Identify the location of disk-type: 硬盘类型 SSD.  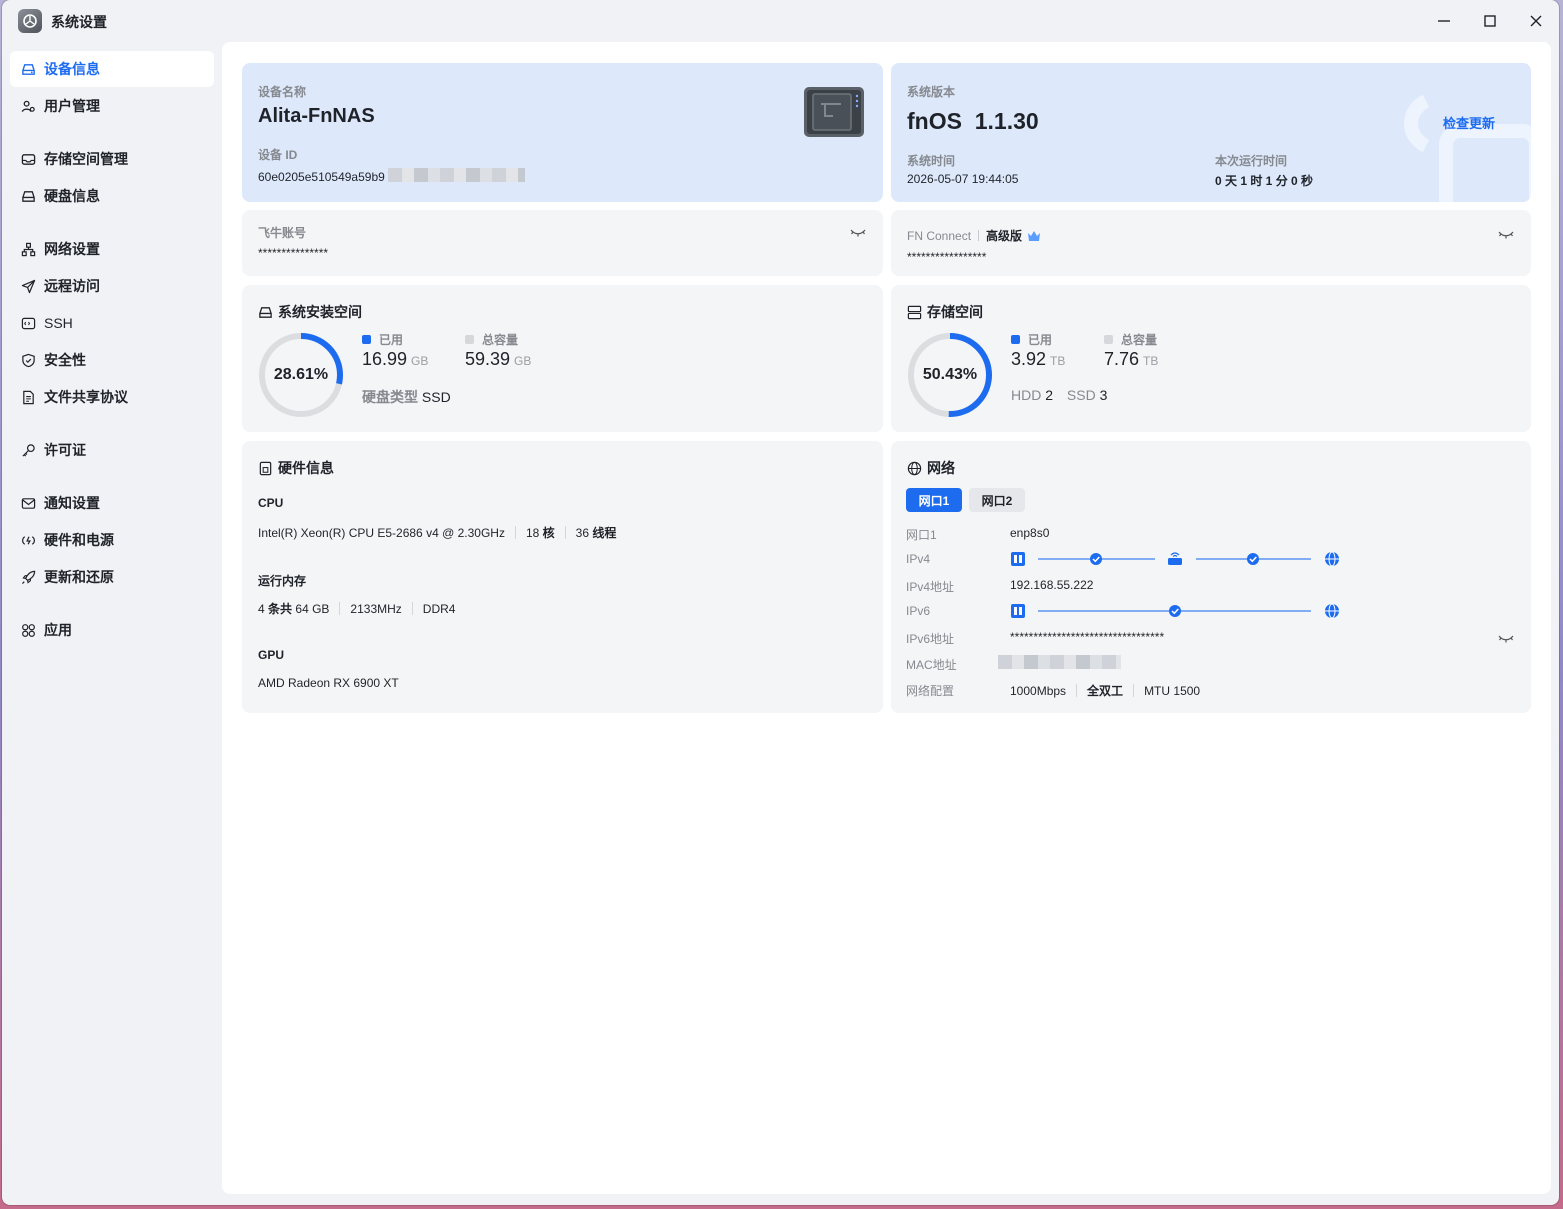
(406, 397).